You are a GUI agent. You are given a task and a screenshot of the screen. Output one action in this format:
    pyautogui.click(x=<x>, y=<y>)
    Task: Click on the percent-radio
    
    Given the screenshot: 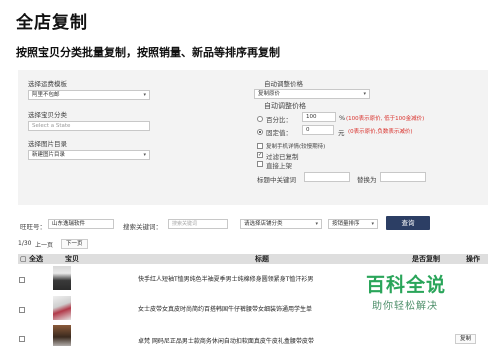 What is the action you would take?
    pyautogui.click(x=260, y=119)
    